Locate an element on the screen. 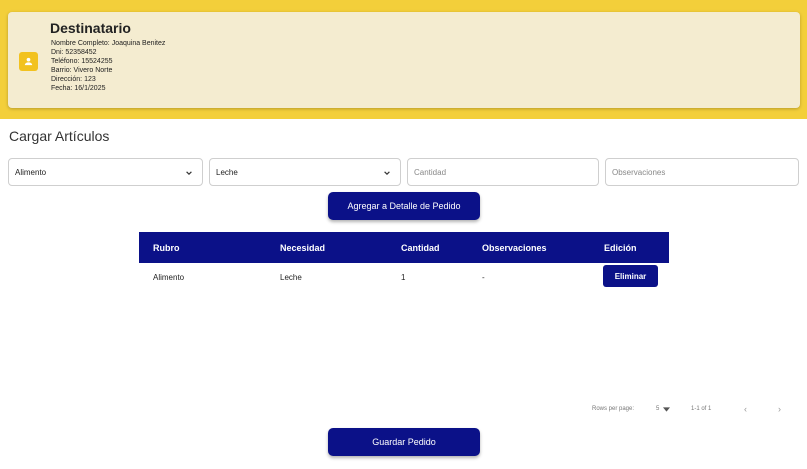 This screenshot has height=469, width=807. cell-cantidad: 1 is located at coordinates (403, 277).